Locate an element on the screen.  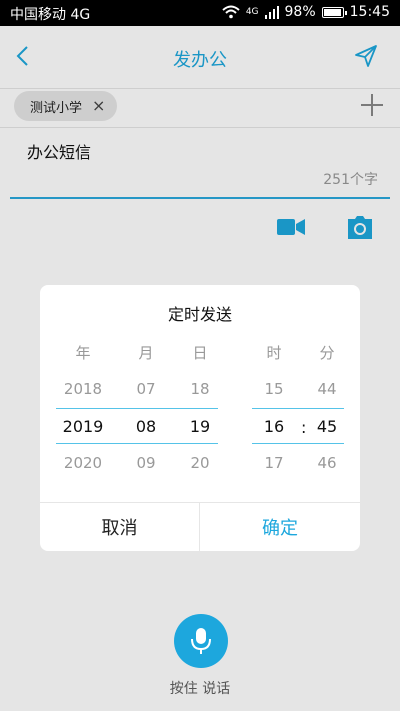
minute-option: 44 is located at coordinates (326, 389).